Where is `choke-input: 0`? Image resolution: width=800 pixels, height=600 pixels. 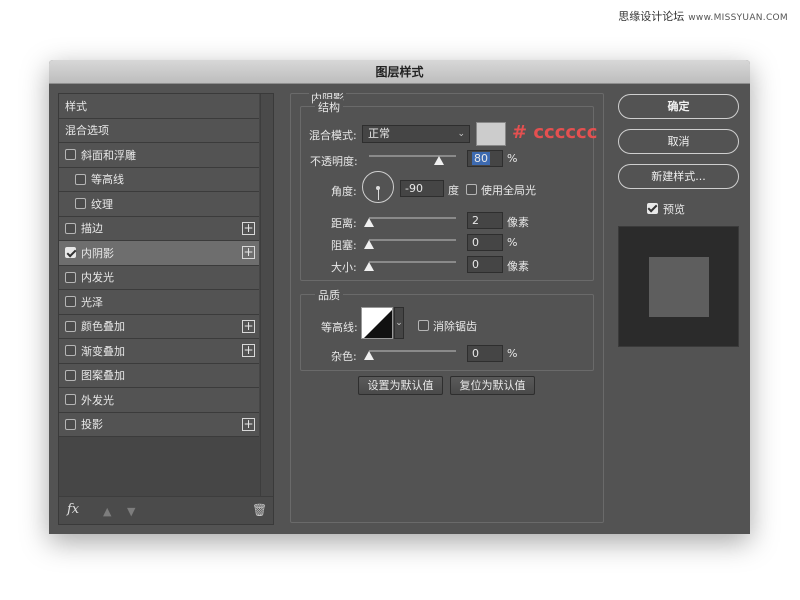 choke-input: 0 is located at coordinates (485, 242).